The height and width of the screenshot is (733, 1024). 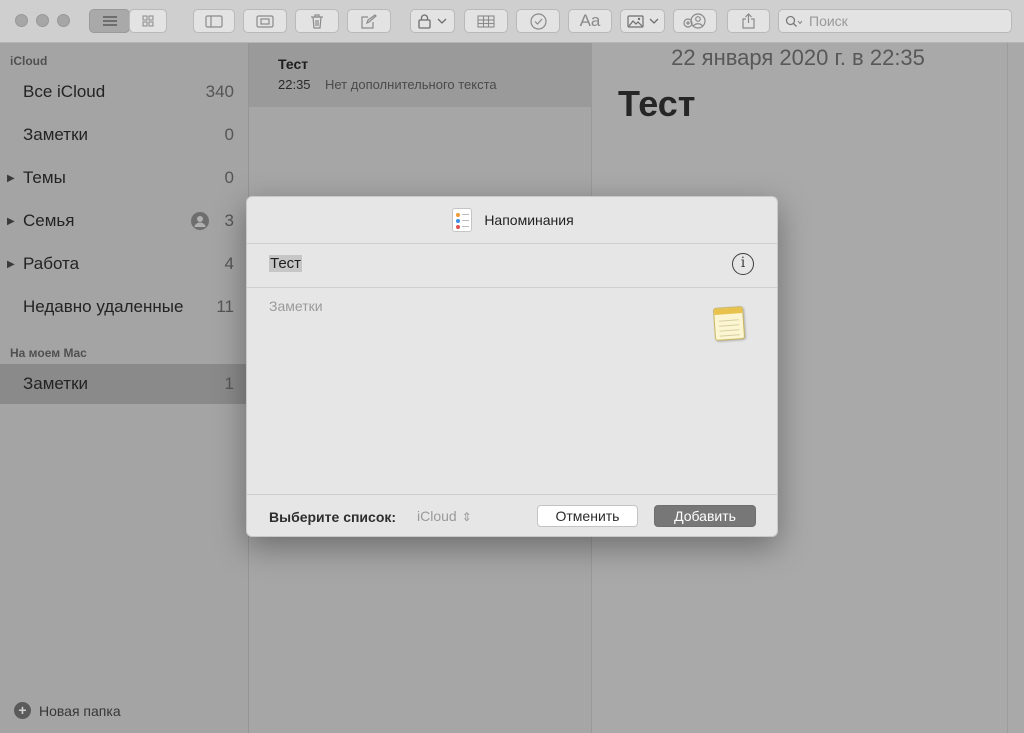 I want to click on search-icon, so click(x=794, y=21).